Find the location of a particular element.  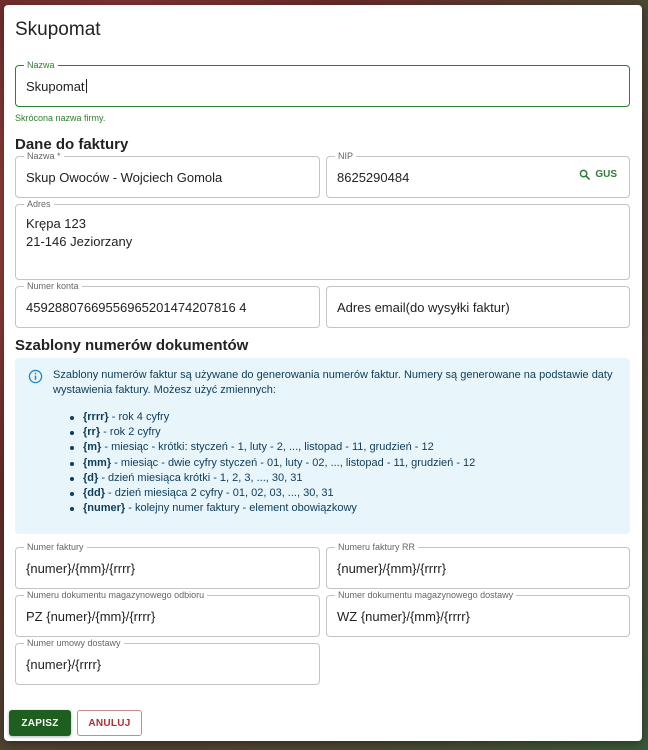

invoice-rr-number-field: Numeru faktury RR {numer}/{mm}/{rrrr} is located at coordinates (478, 565).